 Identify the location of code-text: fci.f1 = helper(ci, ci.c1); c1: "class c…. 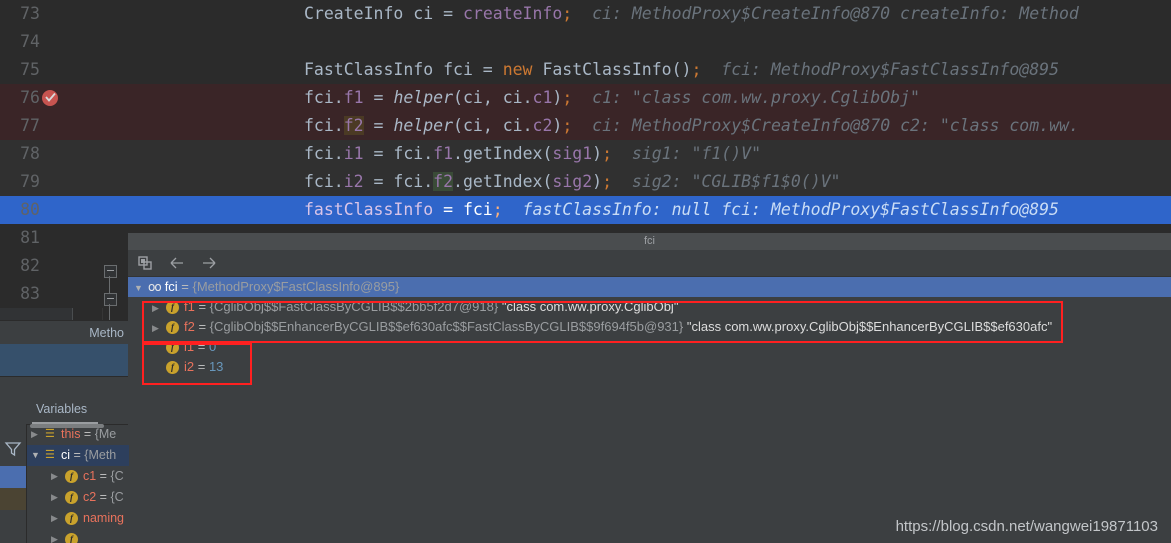
(612, 97).